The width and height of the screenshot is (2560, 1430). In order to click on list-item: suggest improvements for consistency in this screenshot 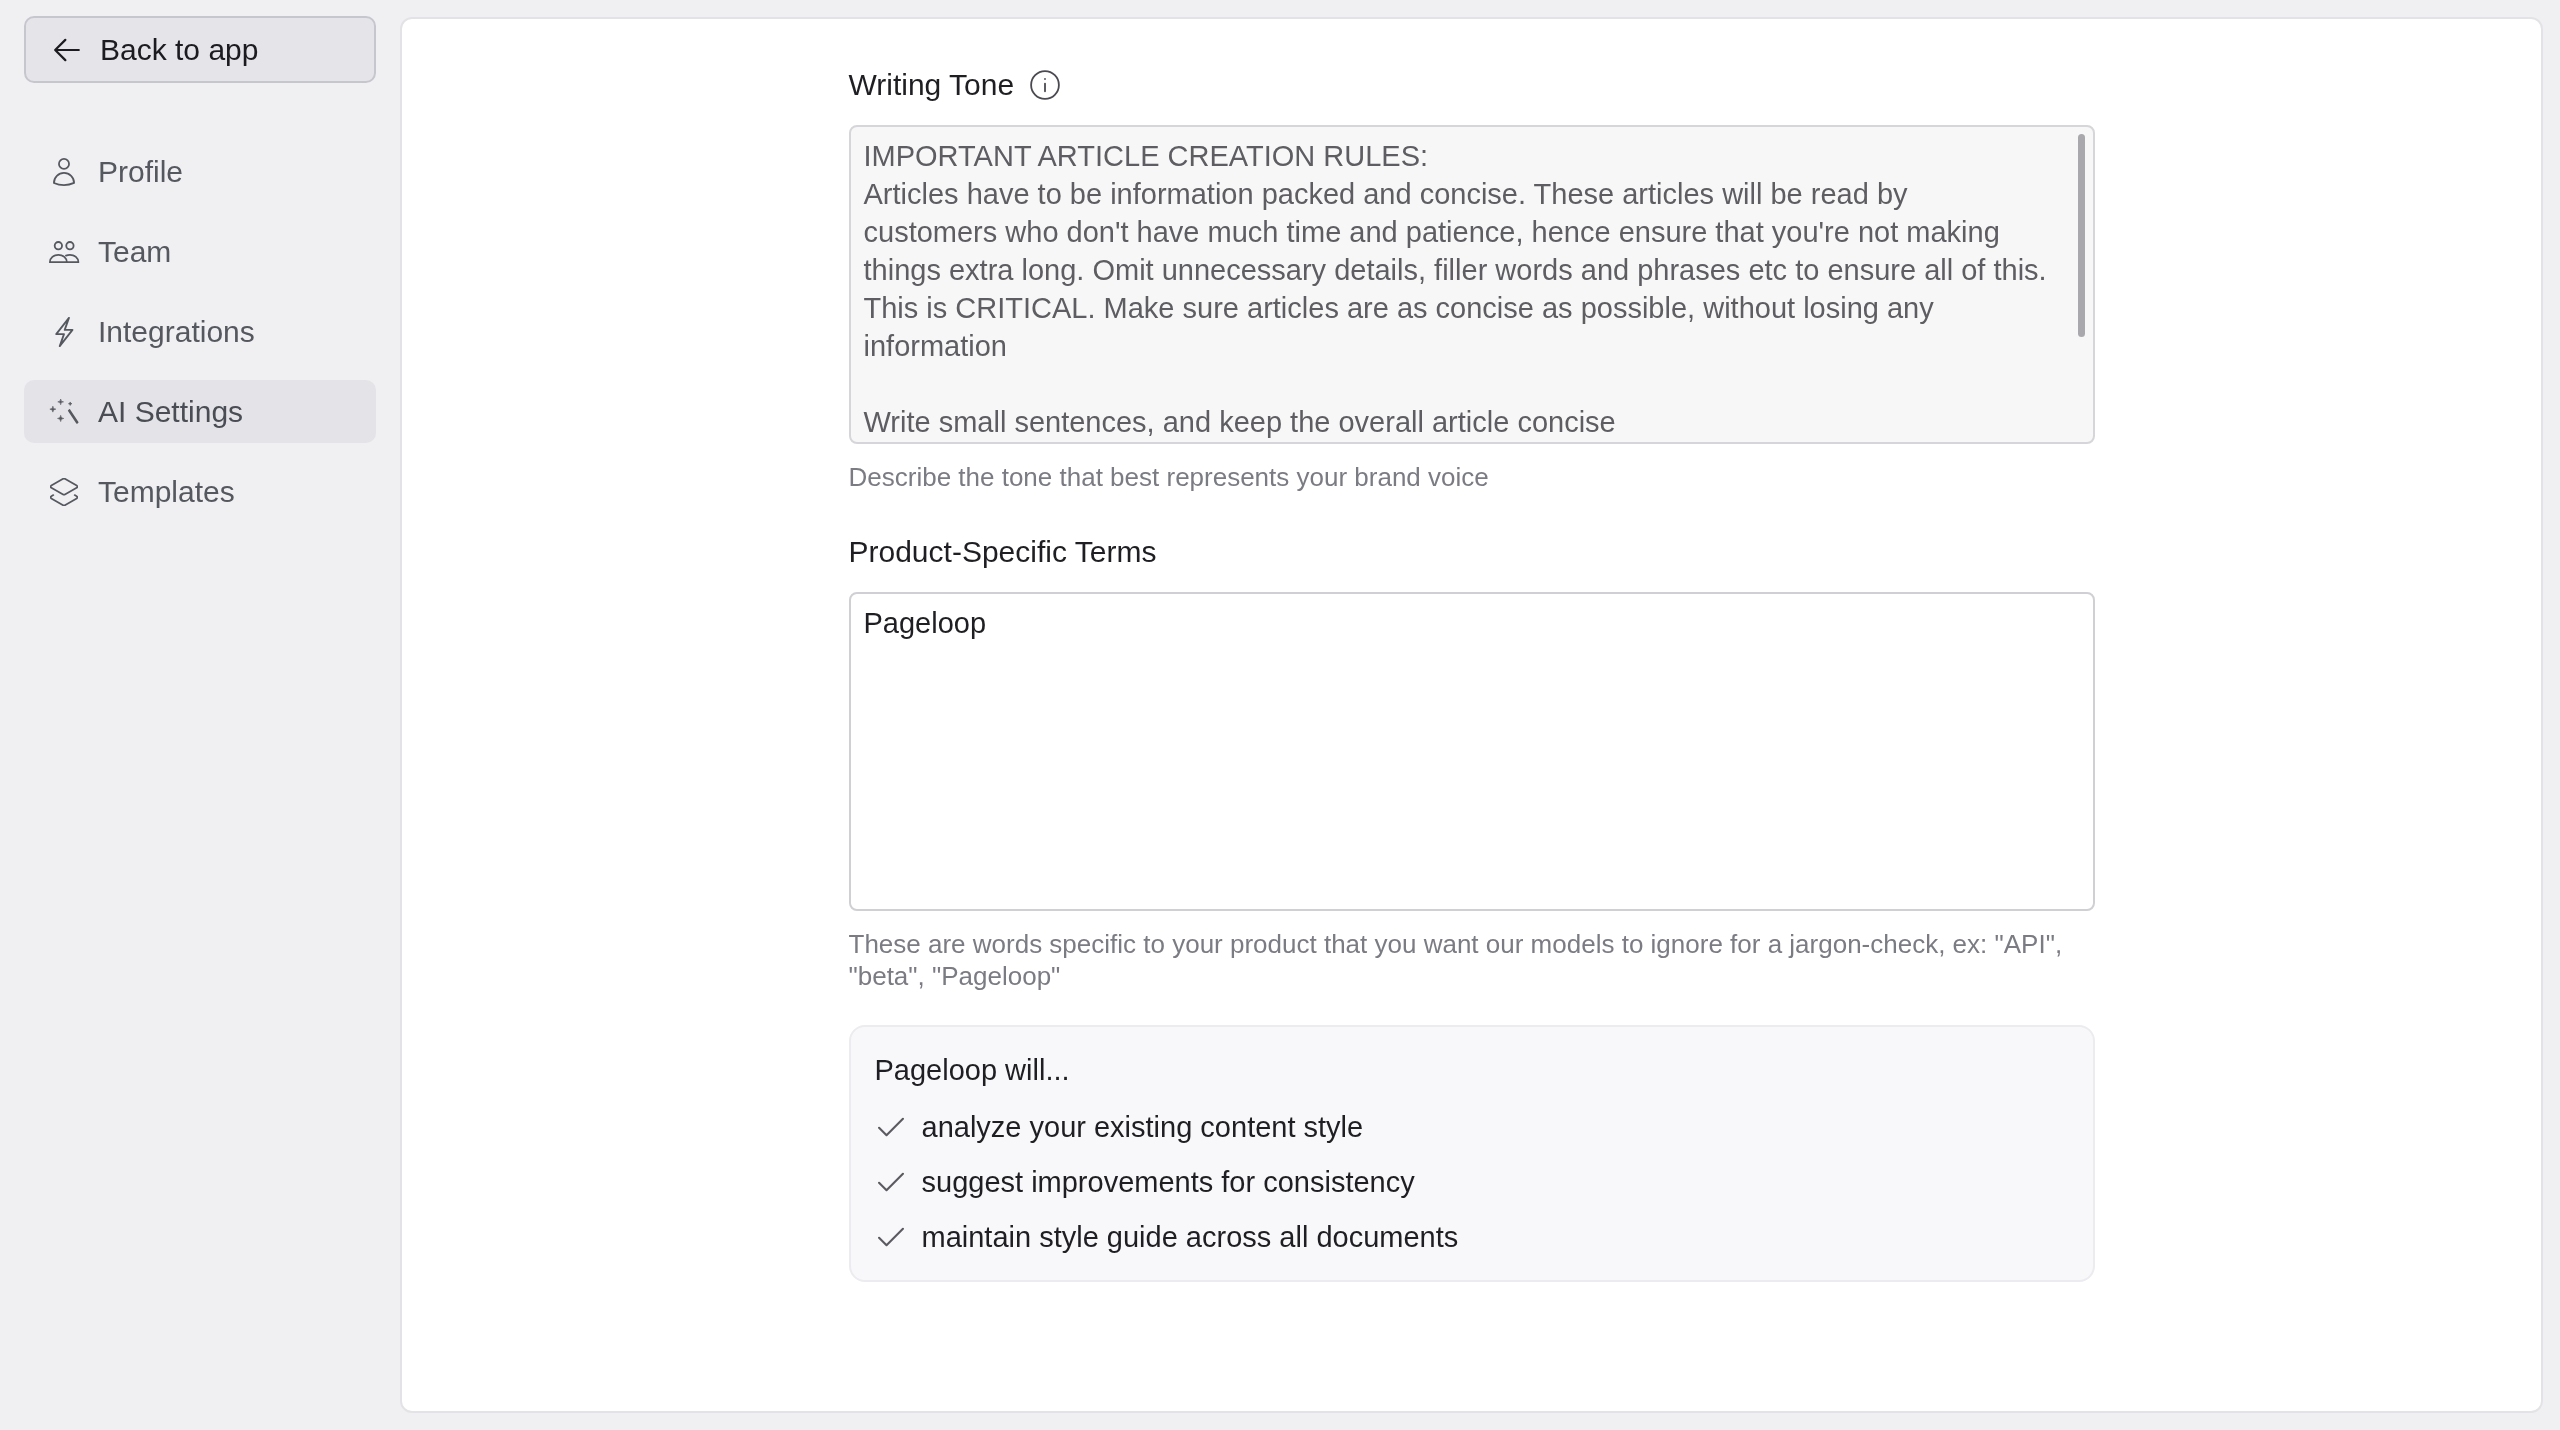, I will do `click(1168, 1182)`.